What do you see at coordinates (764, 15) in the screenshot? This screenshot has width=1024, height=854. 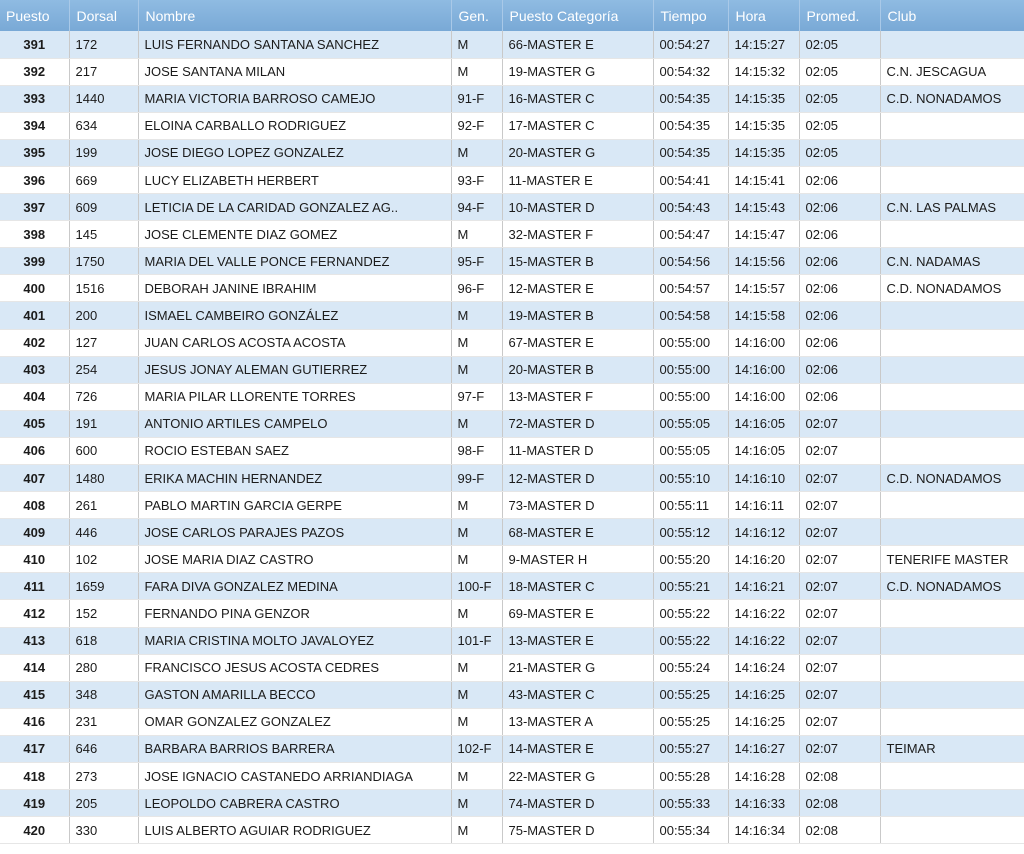 I see `header-hora: Hora` at bounding box center [764, 15].